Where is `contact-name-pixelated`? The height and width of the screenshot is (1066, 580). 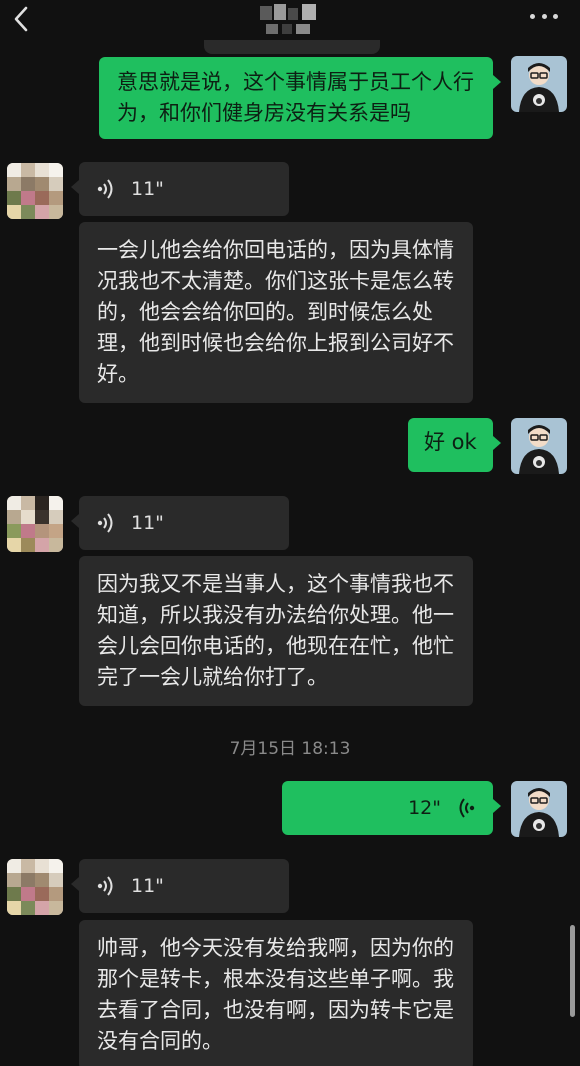 contact-name-pixelated is located at coordinates (290, 19).